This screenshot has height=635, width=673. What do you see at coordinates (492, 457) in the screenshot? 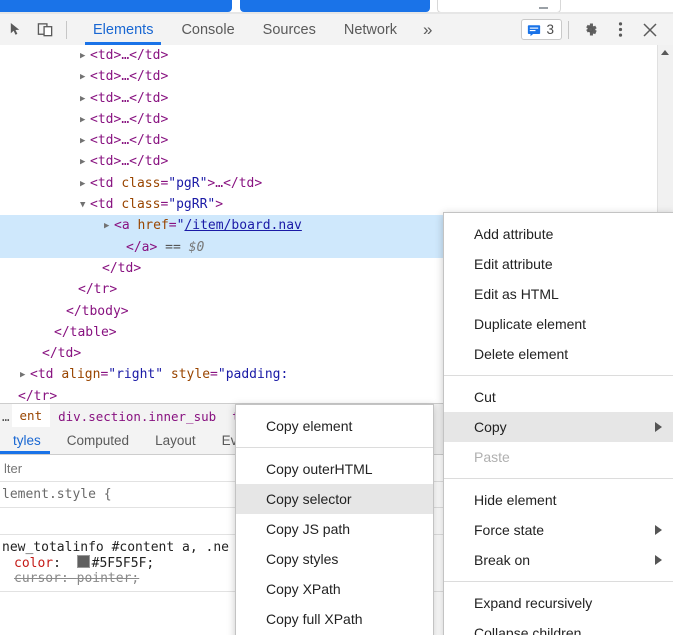
I see `menu-item-label: Paste` at bounding box center [492, 457].